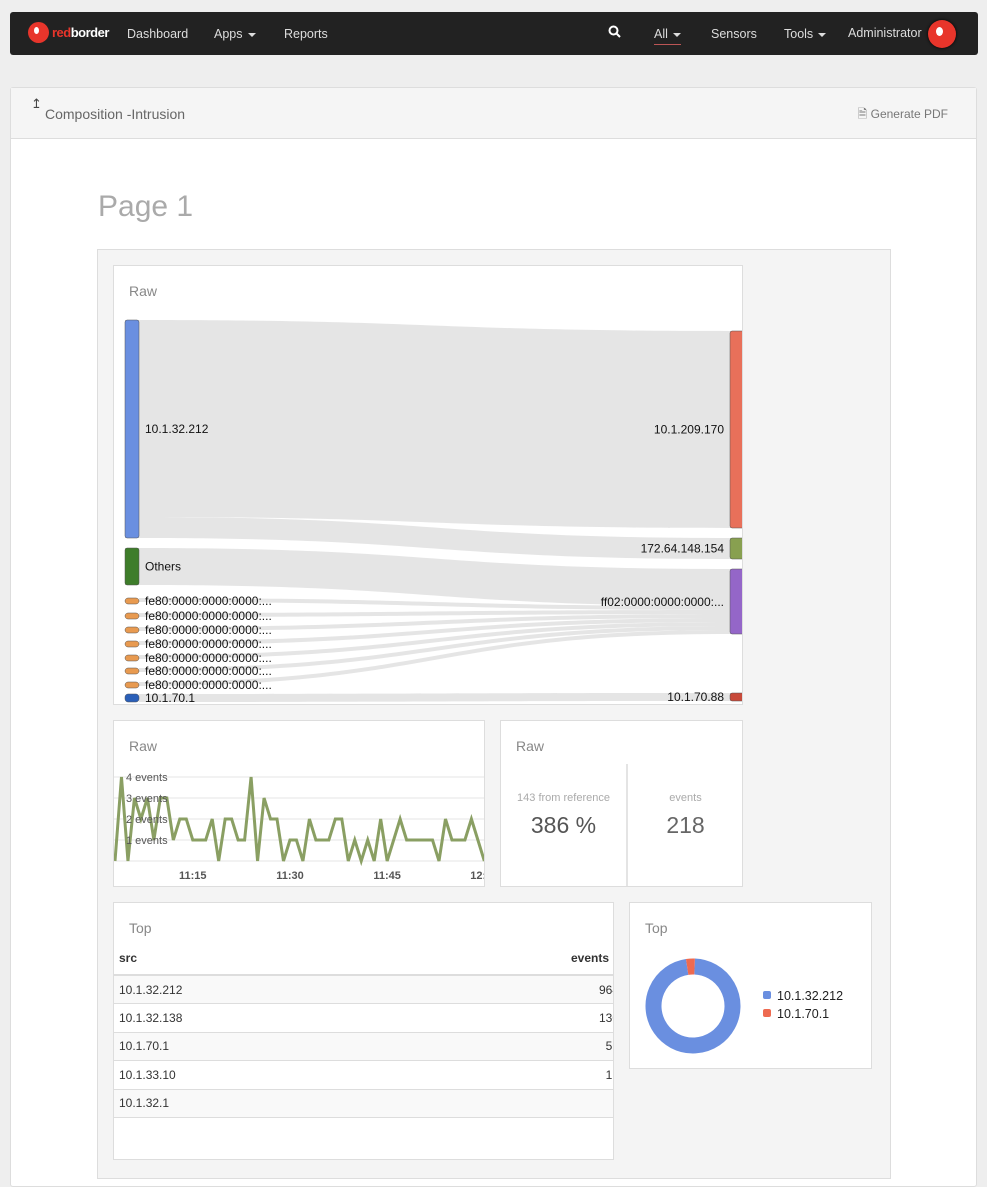 The height and width of the screenshot is (1187, 987). Describe the element at coordinates (498, 958) in the screenshot. I see `column-header-events: events` at that location.